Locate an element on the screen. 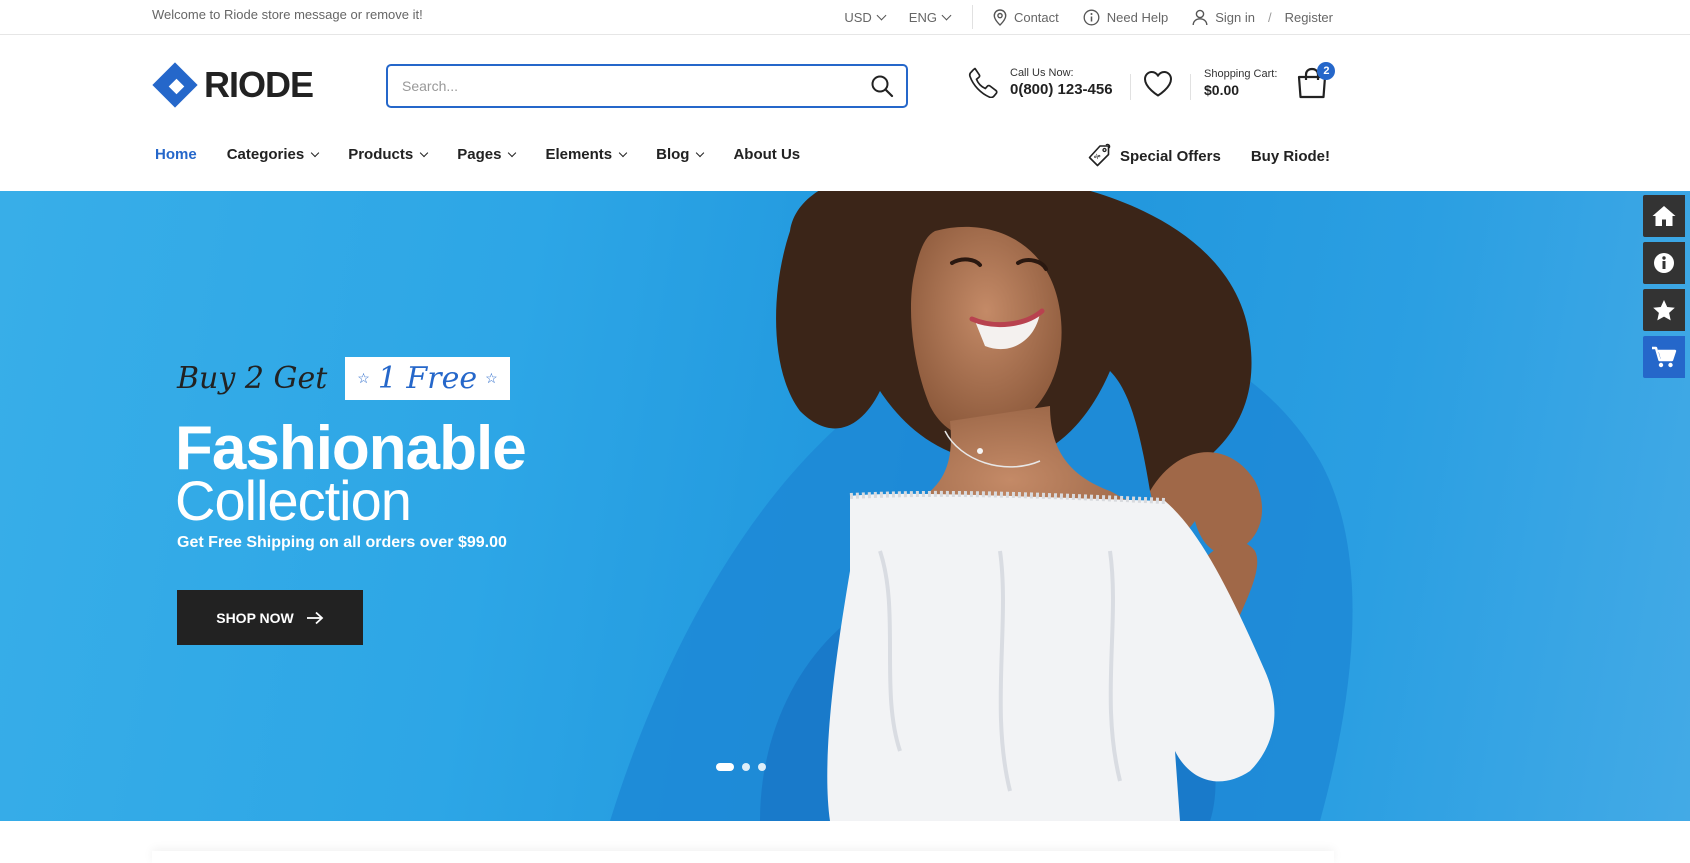  buy-riode-link: Buy Riode! is located at coordinates (1290, 156).